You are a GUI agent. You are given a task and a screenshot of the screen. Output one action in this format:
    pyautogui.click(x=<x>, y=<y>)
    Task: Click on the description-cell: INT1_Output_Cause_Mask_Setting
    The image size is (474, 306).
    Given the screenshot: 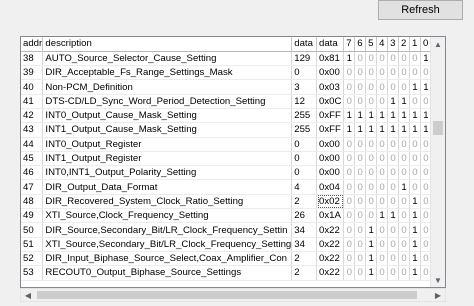 What is the action you would take?
    pyautogui.click(x=167, y=130)
    